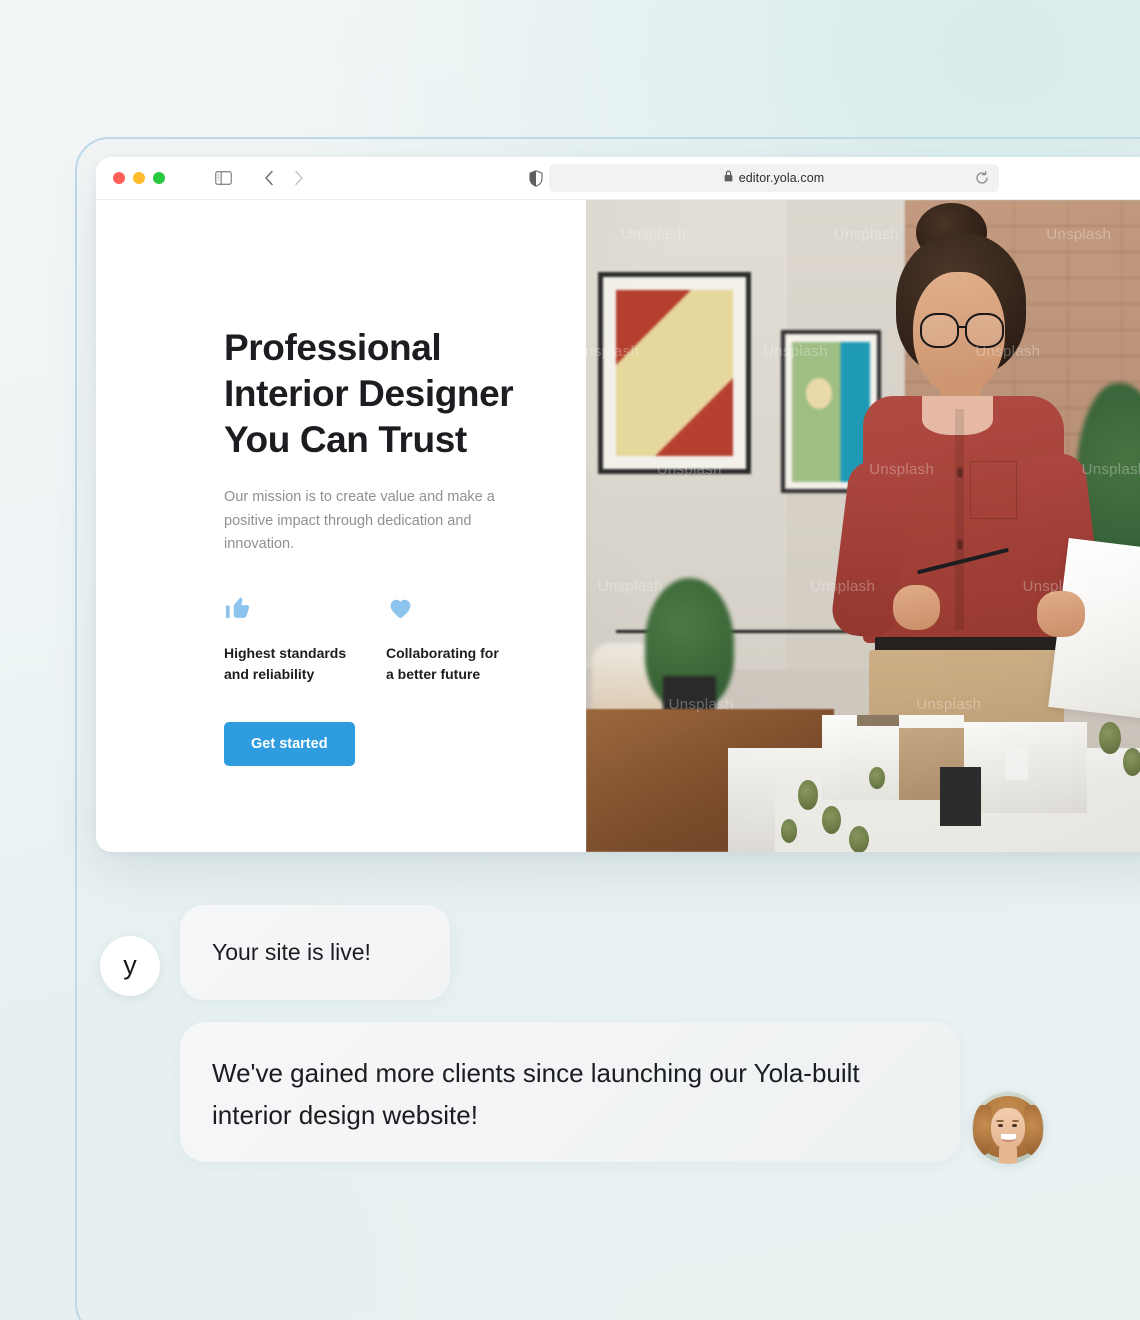  Describe the element at coordinates (305, 639) in the screenshot. I see `feature-item-standards: Highest standards and reliability` at that location.